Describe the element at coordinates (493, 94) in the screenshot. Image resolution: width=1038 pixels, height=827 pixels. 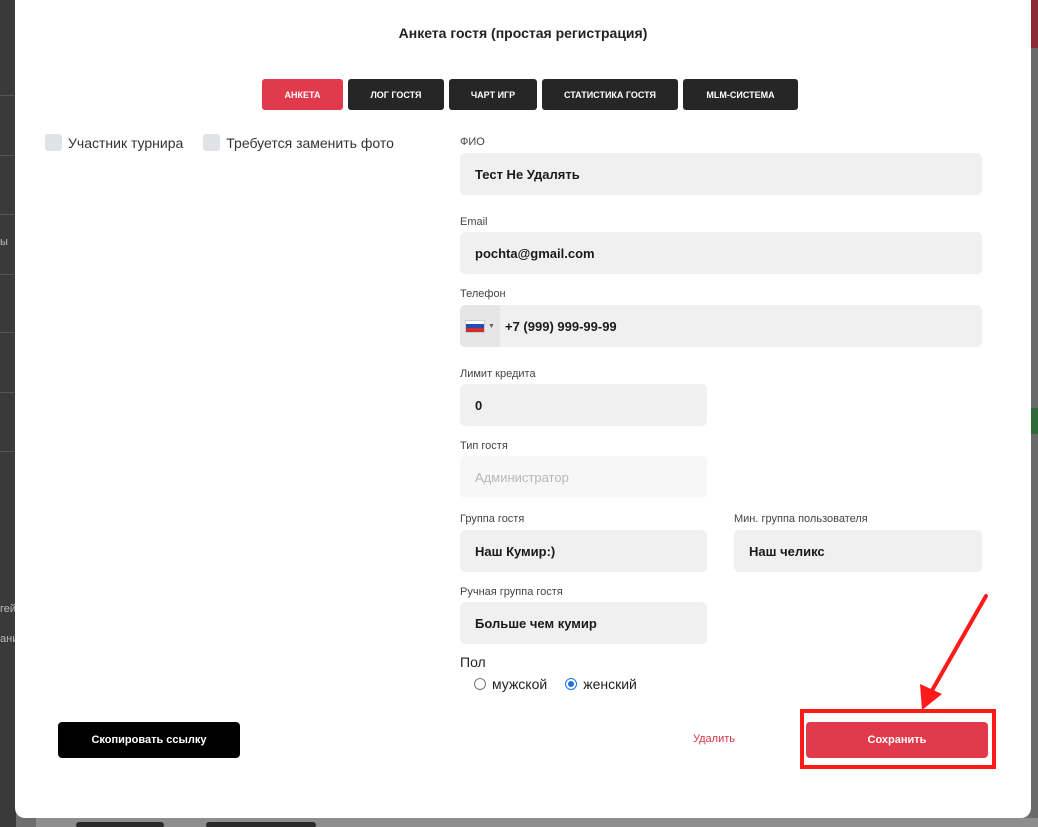
I see `tab-game-chart: ЧАРТ ИГР` at that location.